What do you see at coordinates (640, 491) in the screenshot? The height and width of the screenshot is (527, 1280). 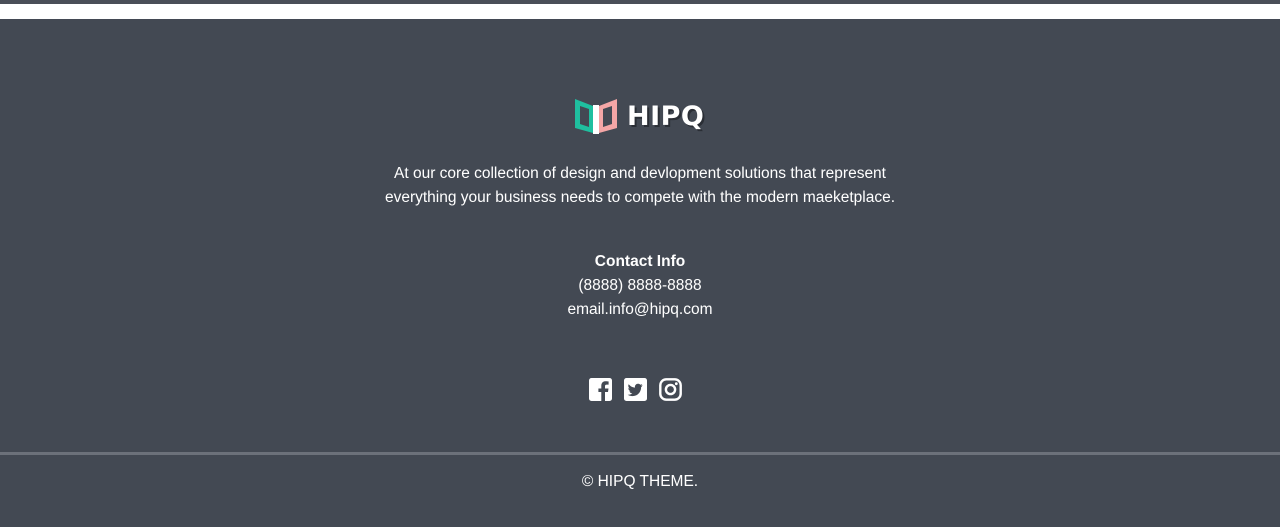 I see `copyright-bar: © HIPQ THEME.` at bounding box center [640, 491].